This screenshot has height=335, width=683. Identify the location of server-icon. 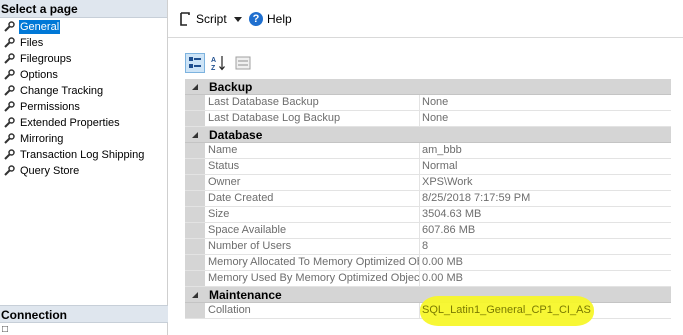
(5, 329).